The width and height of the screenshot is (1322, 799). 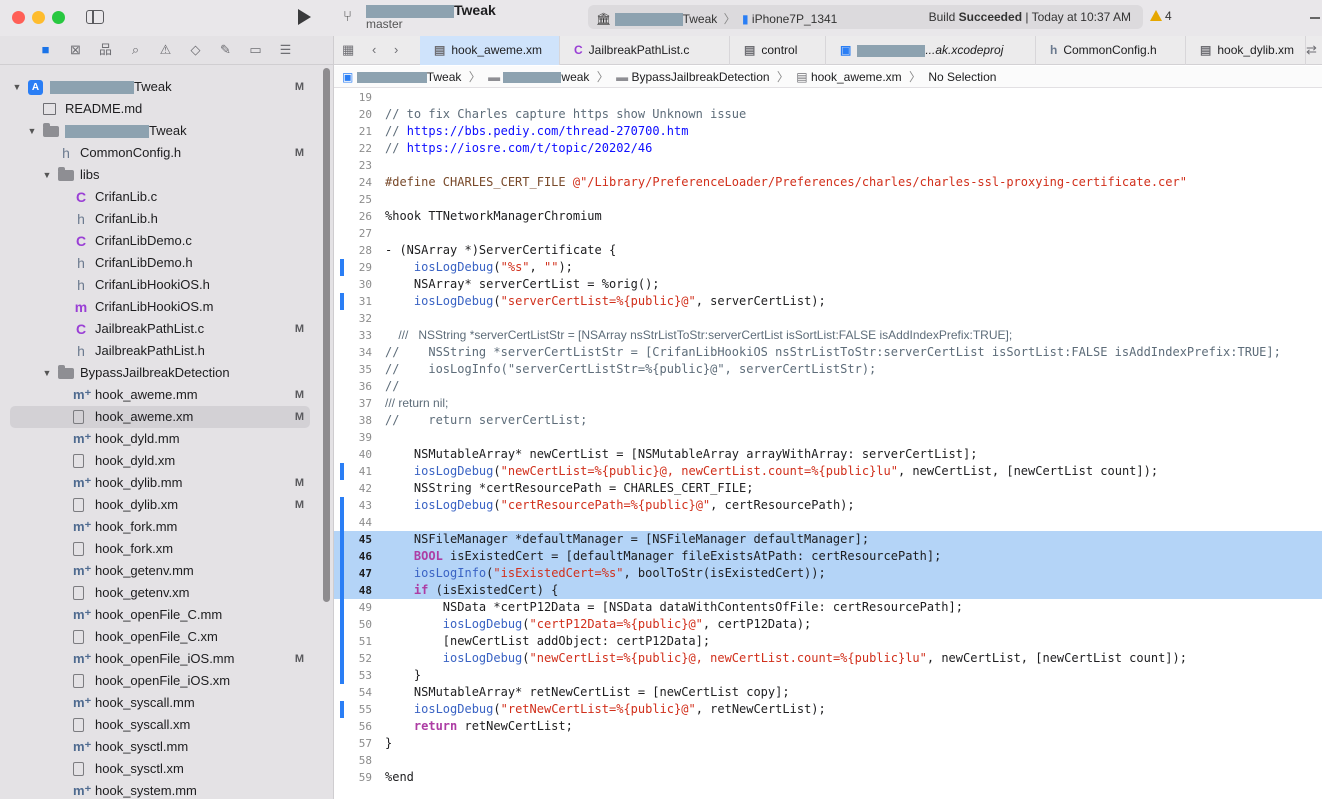 What do you see at coordinates (828, 233) in the screenshot?
I see `code-line: 27` at bounding box center [828, 233].